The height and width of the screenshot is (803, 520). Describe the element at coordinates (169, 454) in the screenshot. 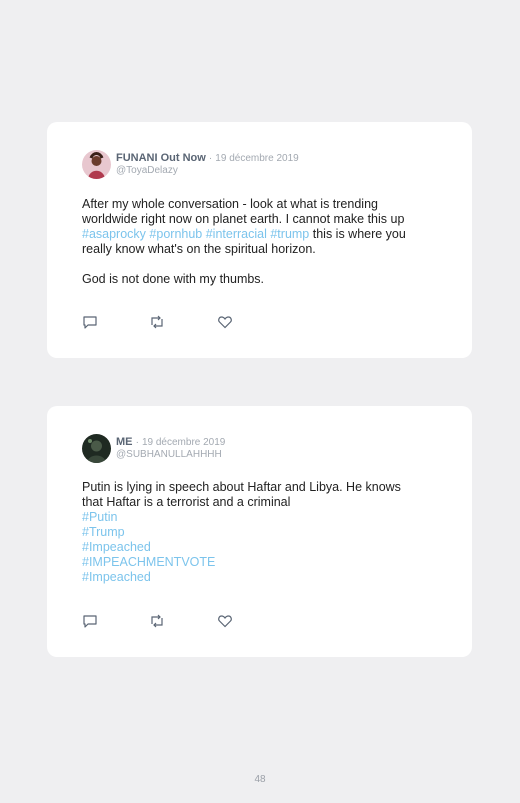

I see `user-handle: @SUBHANULLAHHHH` at that location.